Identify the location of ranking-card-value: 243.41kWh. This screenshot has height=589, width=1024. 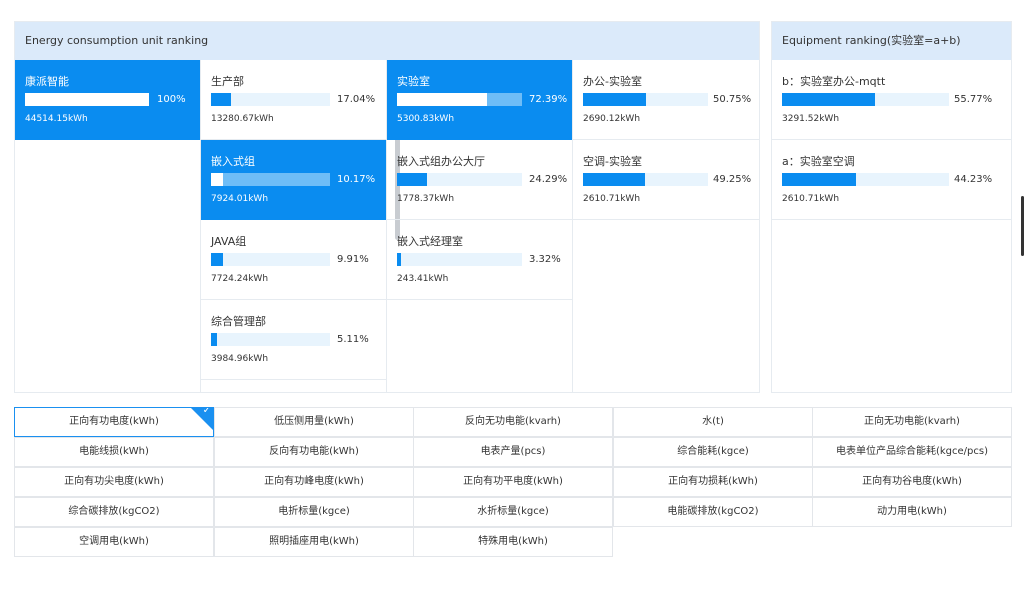
(423, 279).